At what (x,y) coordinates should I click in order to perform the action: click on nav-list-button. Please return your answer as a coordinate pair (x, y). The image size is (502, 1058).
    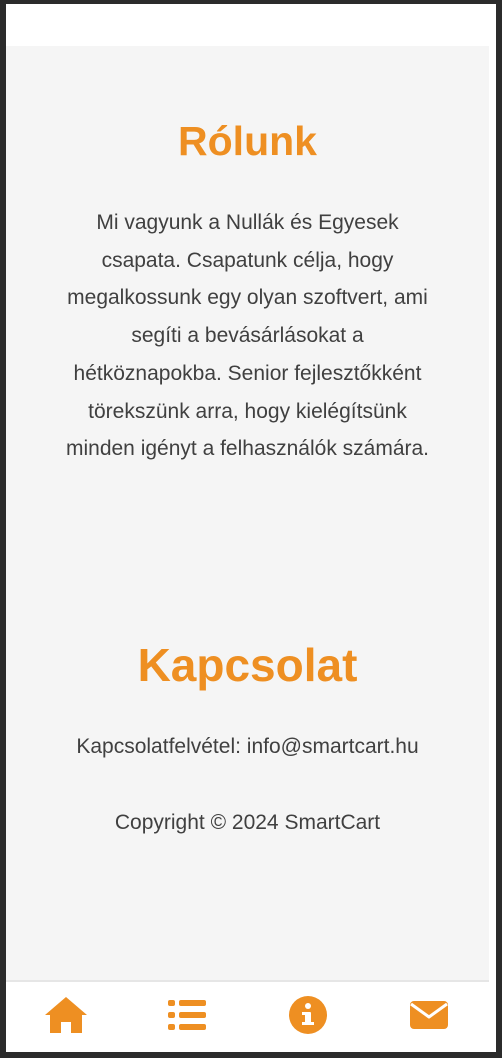
    Looking at the image, I should click on (187, 1015).